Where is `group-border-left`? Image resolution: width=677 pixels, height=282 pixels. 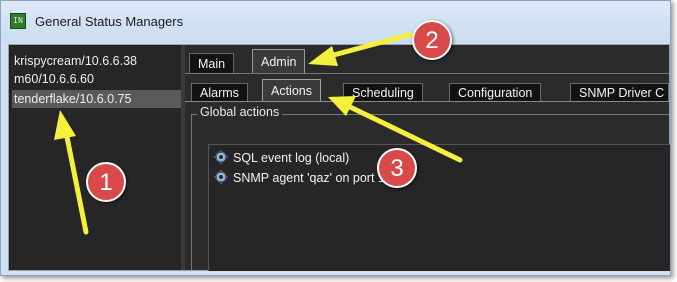
group-border-left is located at coordinates (191, 192).